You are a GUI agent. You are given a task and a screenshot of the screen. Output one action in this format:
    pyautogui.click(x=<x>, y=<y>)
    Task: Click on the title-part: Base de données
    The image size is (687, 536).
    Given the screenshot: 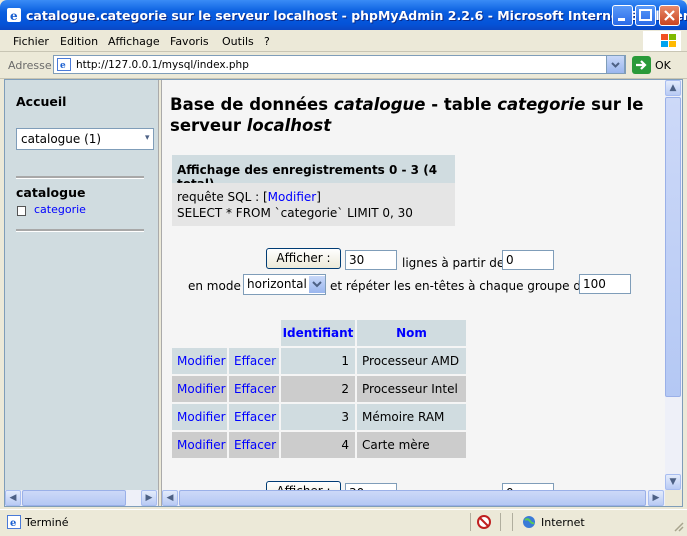 What is the action you would take?
    pyautogui.click(x=252, y=104)
    